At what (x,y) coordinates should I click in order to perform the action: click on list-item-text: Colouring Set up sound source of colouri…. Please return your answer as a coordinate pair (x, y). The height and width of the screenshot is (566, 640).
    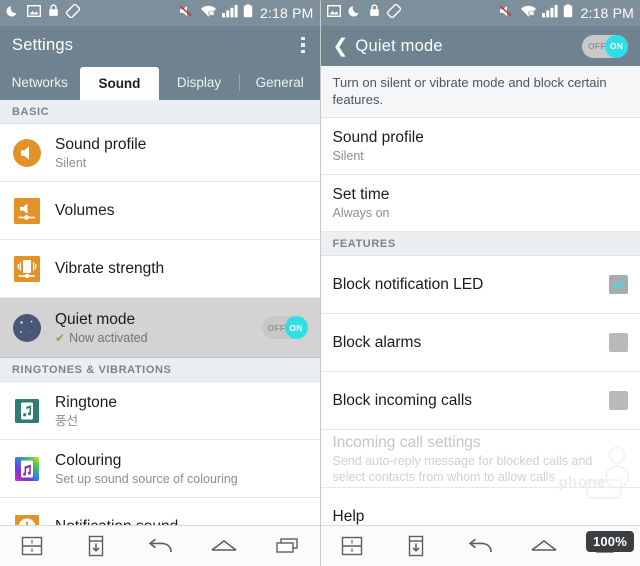
    Looking at the image, I should click on (181, 469).